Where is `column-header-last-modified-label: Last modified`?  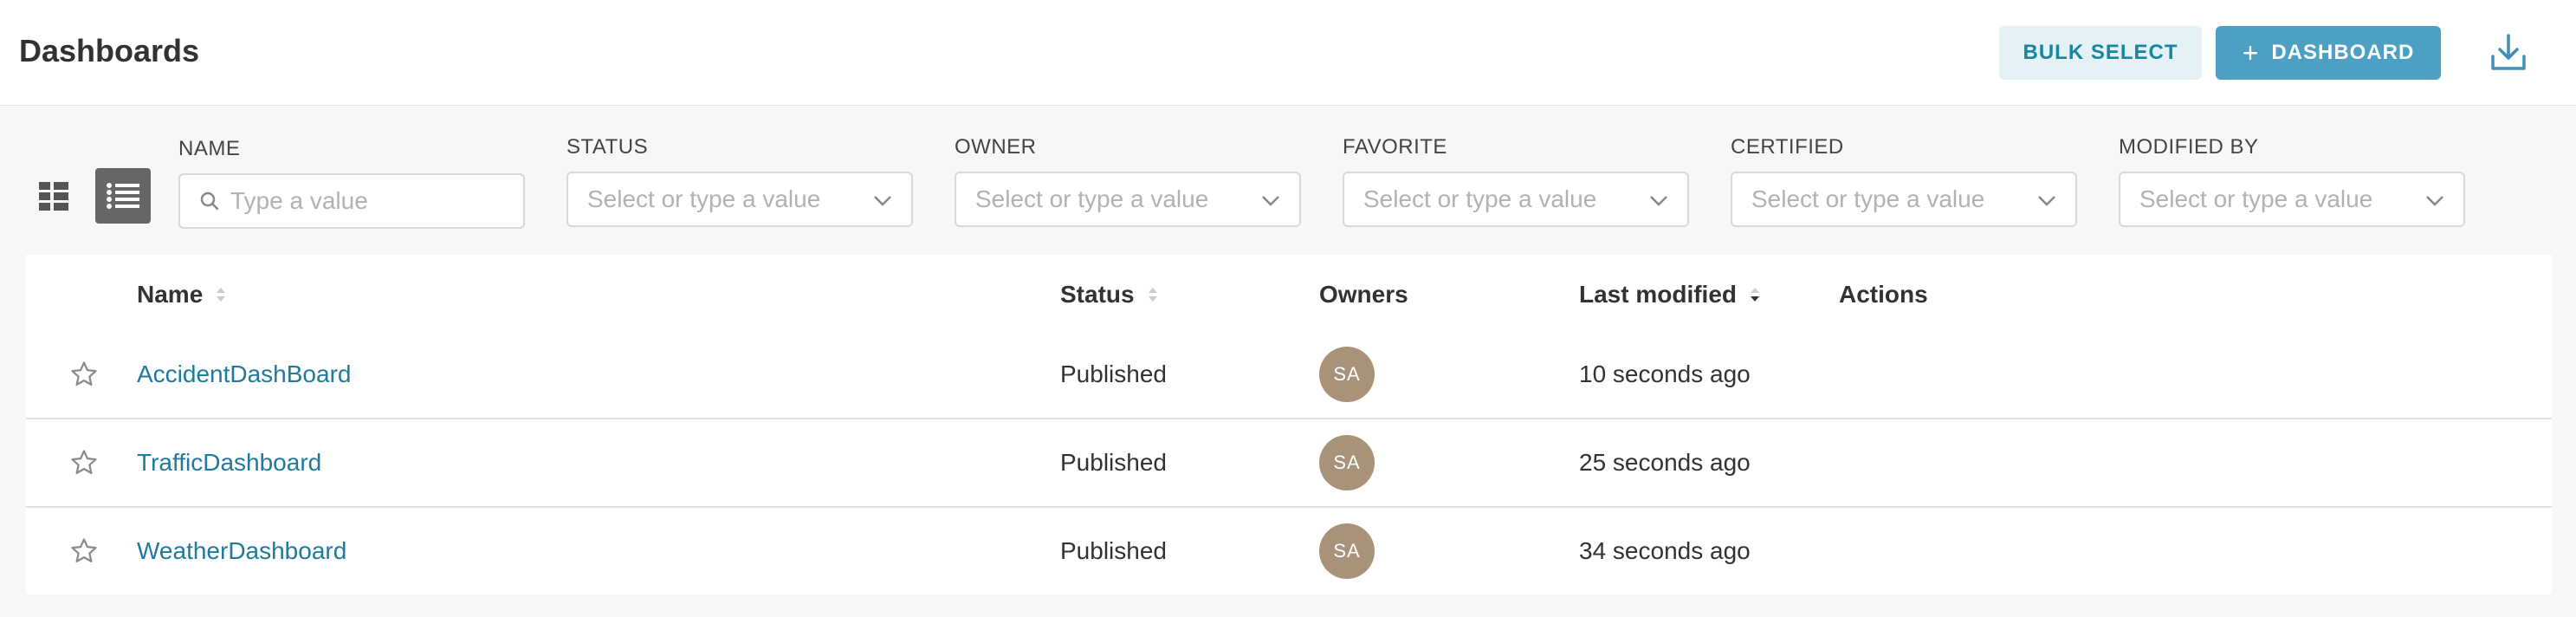 column-header-last-modified-label: Last modified is located at coordinates (1658, 294).